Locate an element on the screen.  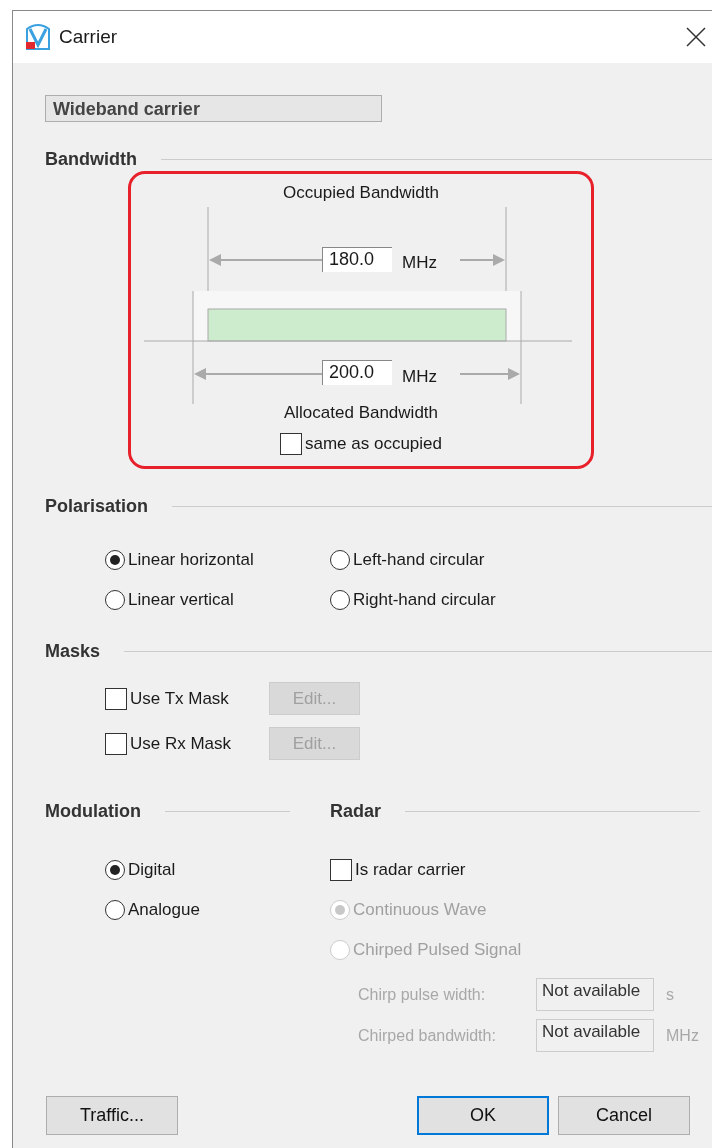
section-heading: Masks is located at coordinates (73, 651).